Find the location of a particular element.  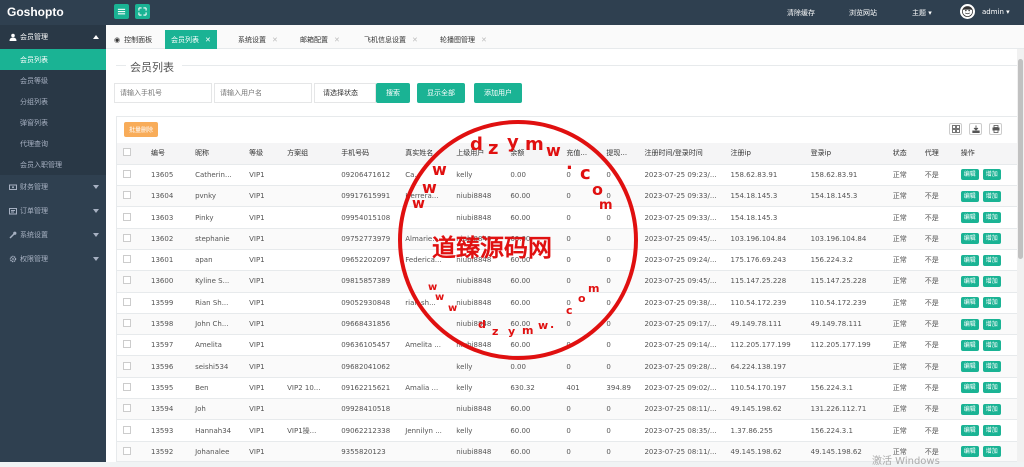

scrollbar is located at coordinates (1020, 255).